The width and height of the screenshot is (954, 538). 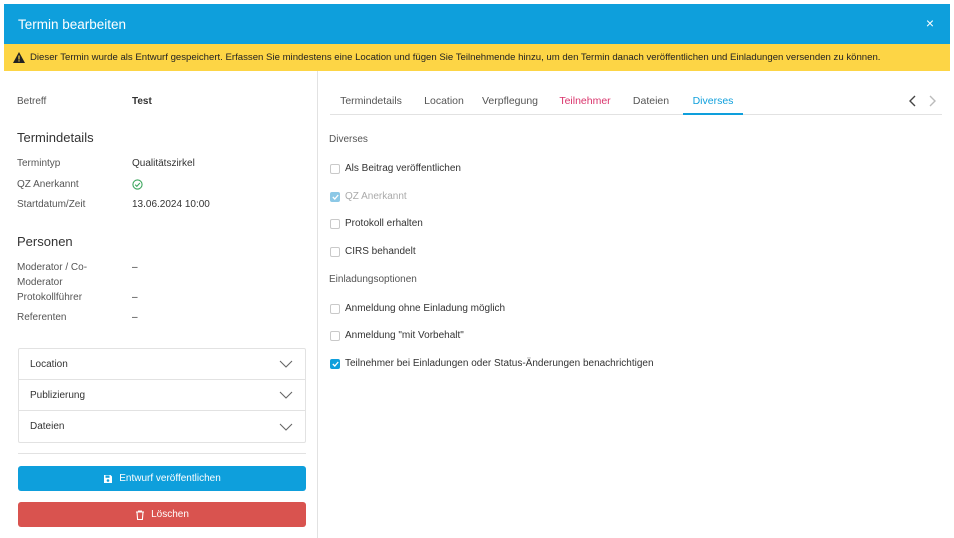 What do you see at coordinates (425, 308) in the screenshot?
I see `option-label: Anmeldung ohne Einladung möglich` at bounding box center [425, 308].